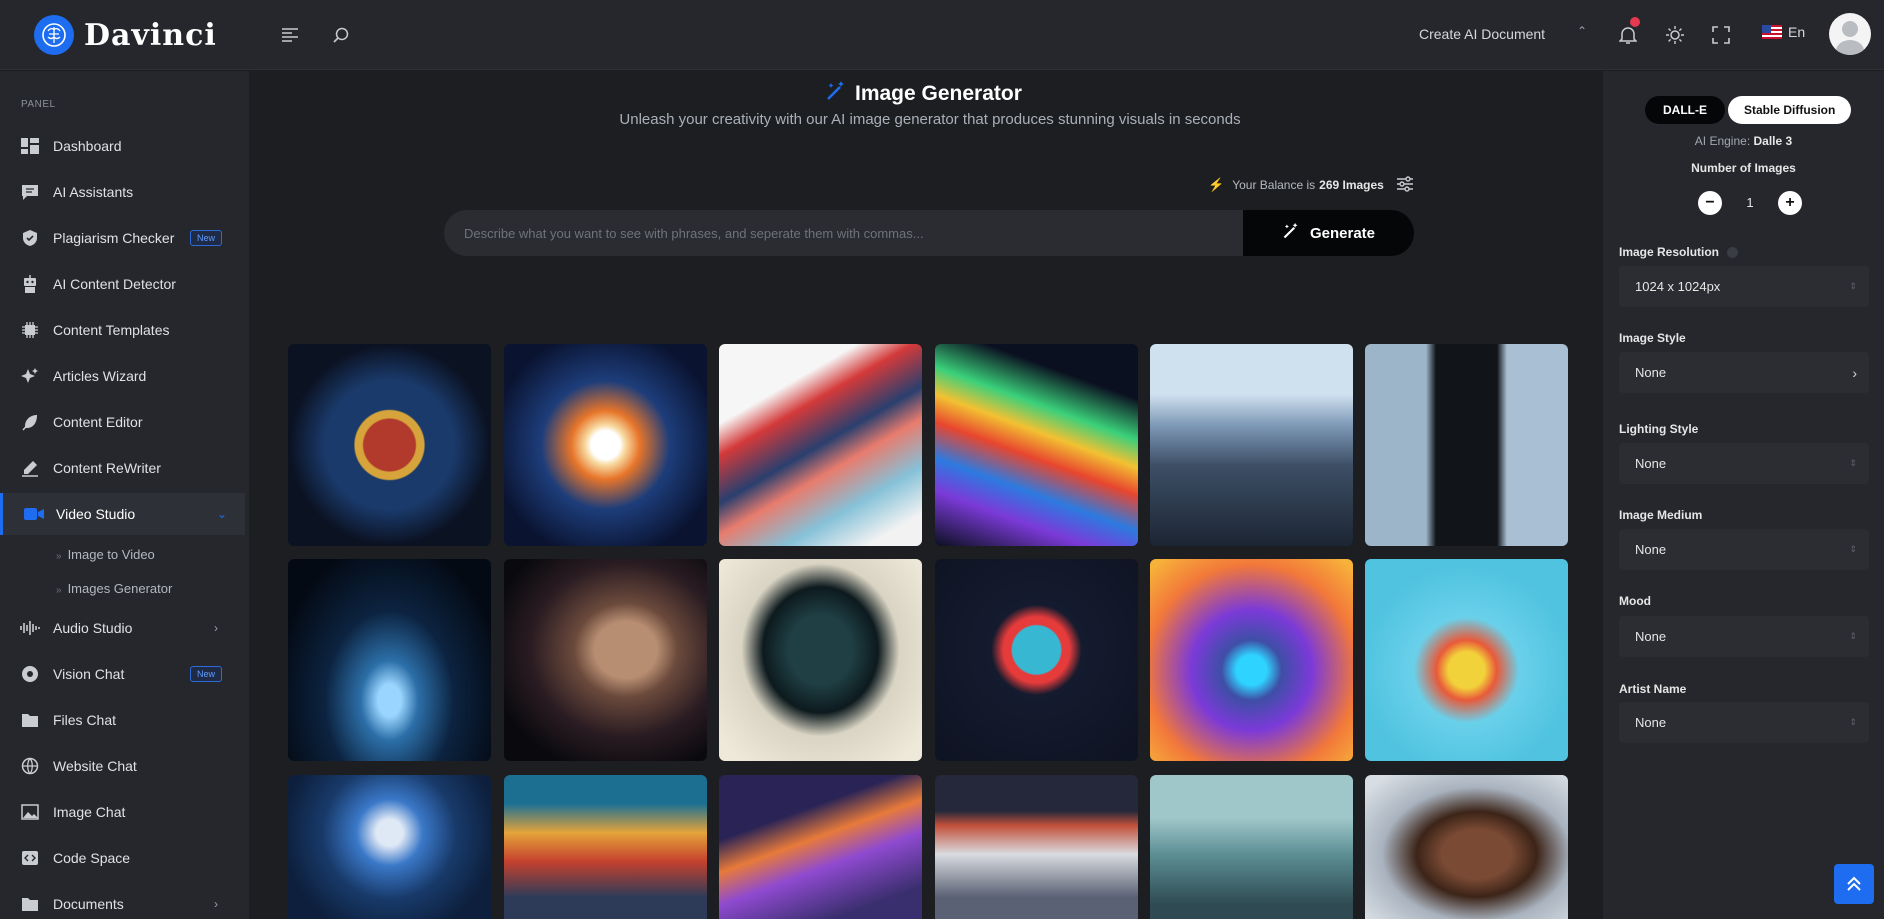 This screenshot has width=1884, height=919. Describe the element at coordinates (111, 330) in the screenshot. I see `sidebar-item-label: Content Templates` at that location.